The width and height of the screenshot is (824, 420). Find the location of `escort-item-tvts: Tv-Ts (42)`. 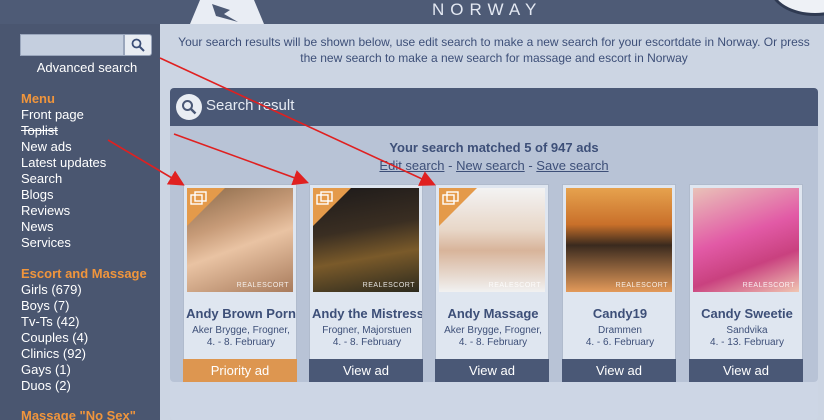

escort-item-tvts: Tv-Ts (42) is located at coordinates (54, 322).